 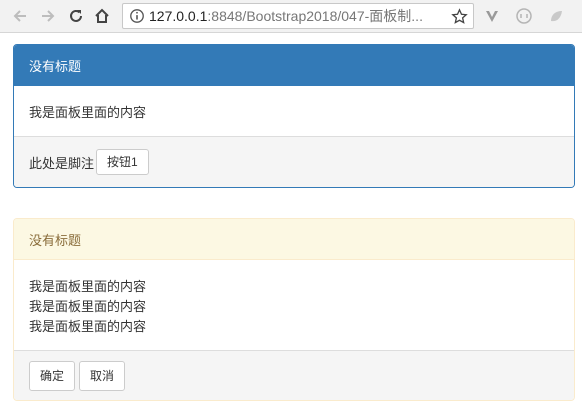 I want to click on extension-circle-icon, so click(x=524, y=16).